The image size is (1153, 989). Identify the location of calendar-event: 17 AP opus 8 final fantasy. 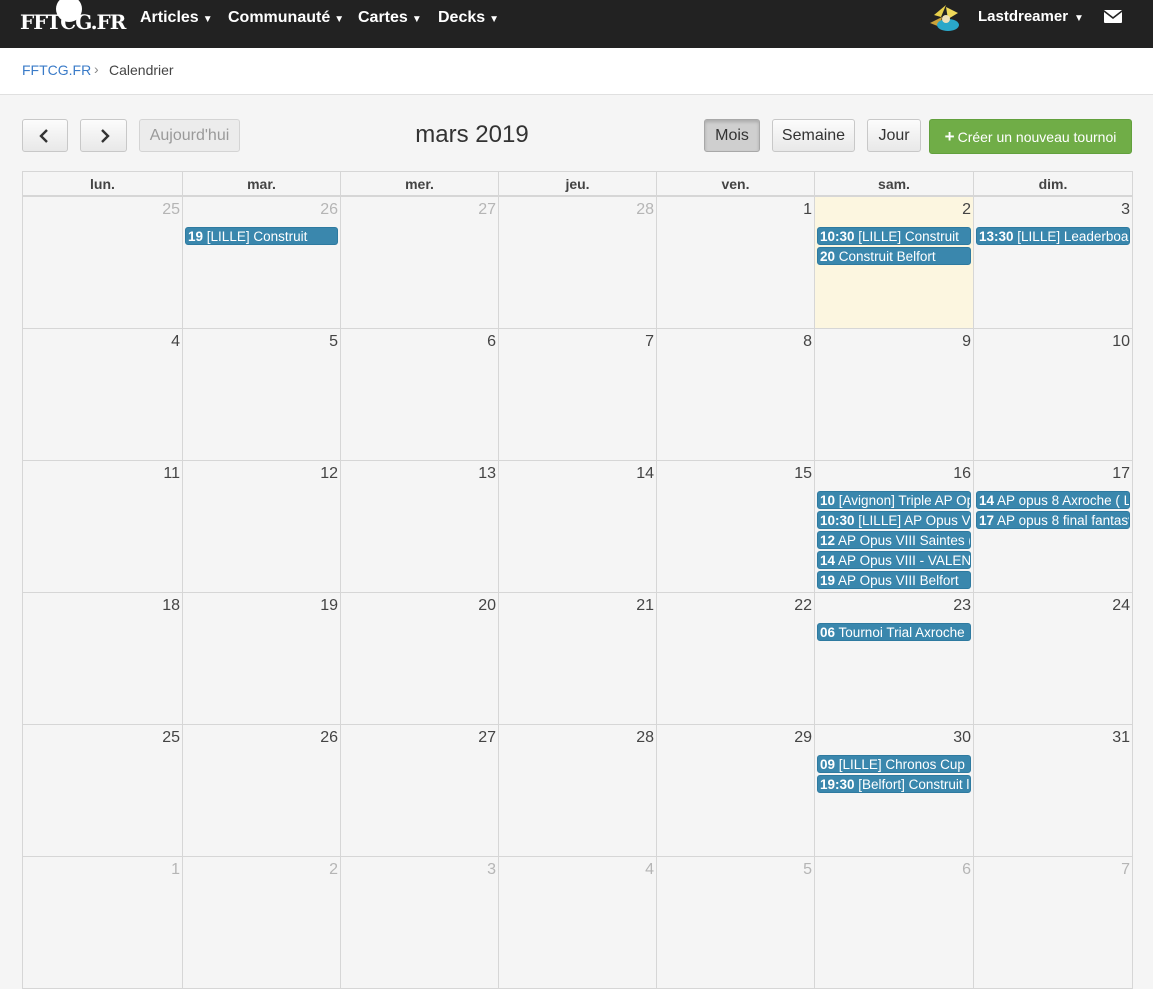
(1053, 520).